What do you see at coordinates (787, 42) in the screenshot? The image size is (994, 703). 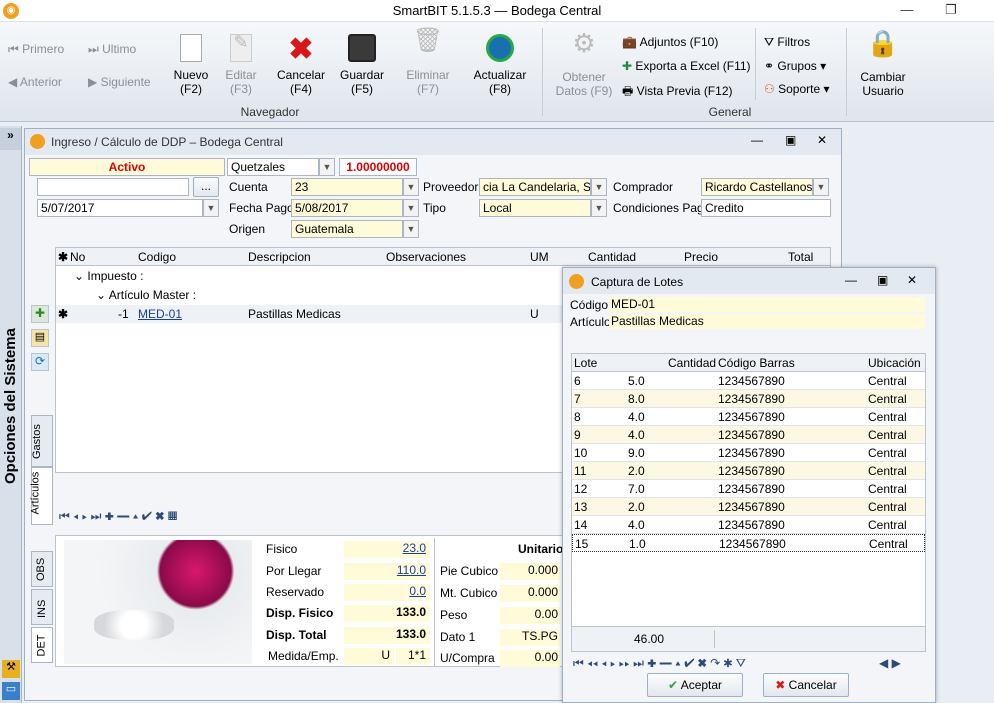 I see `filtros-button: ⛛ Filtros` at bounding box center [787, 42].